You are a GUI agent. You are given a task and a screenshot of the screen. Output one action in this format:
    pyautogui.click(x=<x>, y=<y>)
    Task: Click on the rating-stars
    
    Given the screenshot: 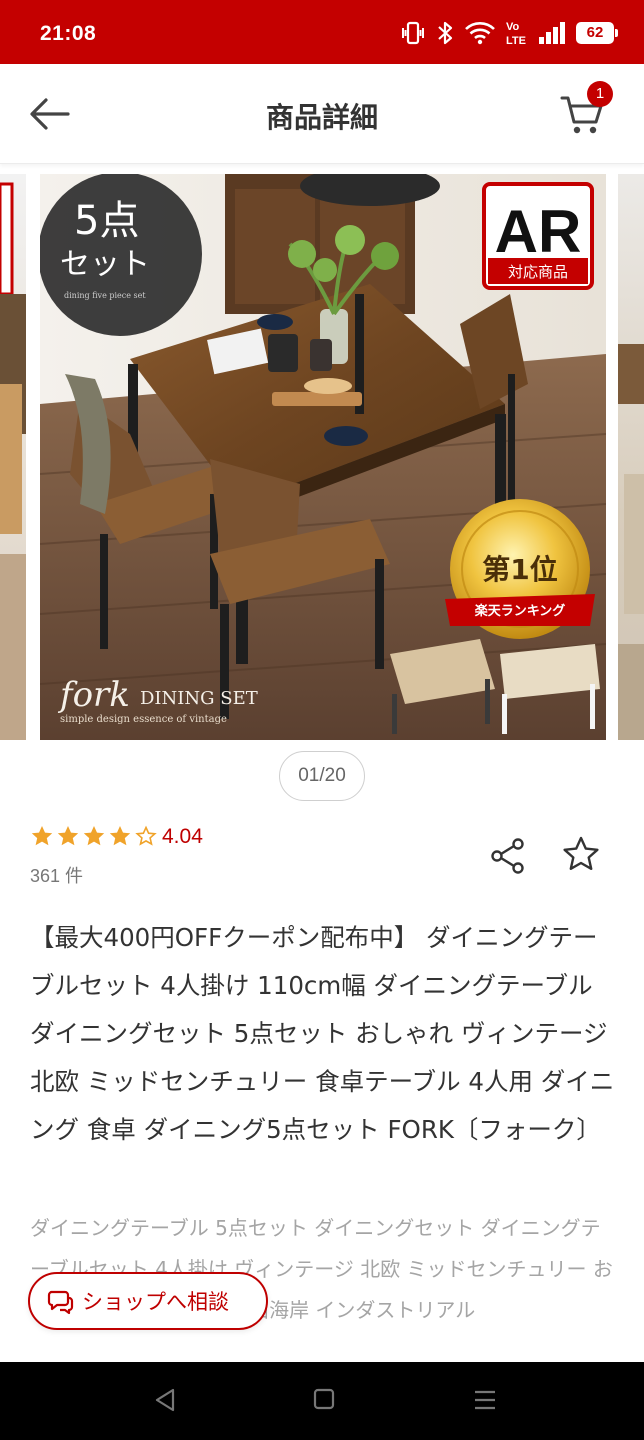 What is the action you would take?
    pyautogui.click(x=94, y=836)
    